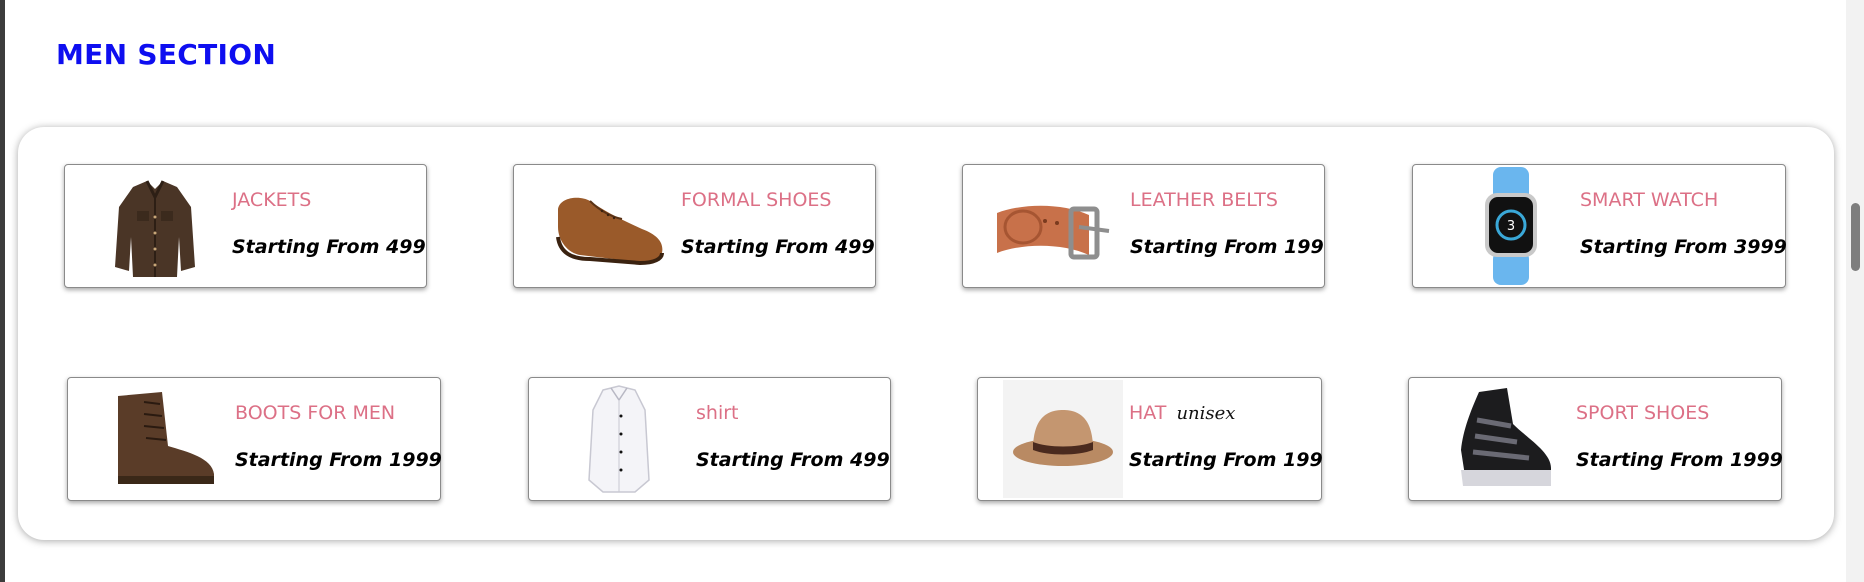  Describe the element at coordinates (610, 226) in the screenshot. I see `formal-shoe-image` at that location.